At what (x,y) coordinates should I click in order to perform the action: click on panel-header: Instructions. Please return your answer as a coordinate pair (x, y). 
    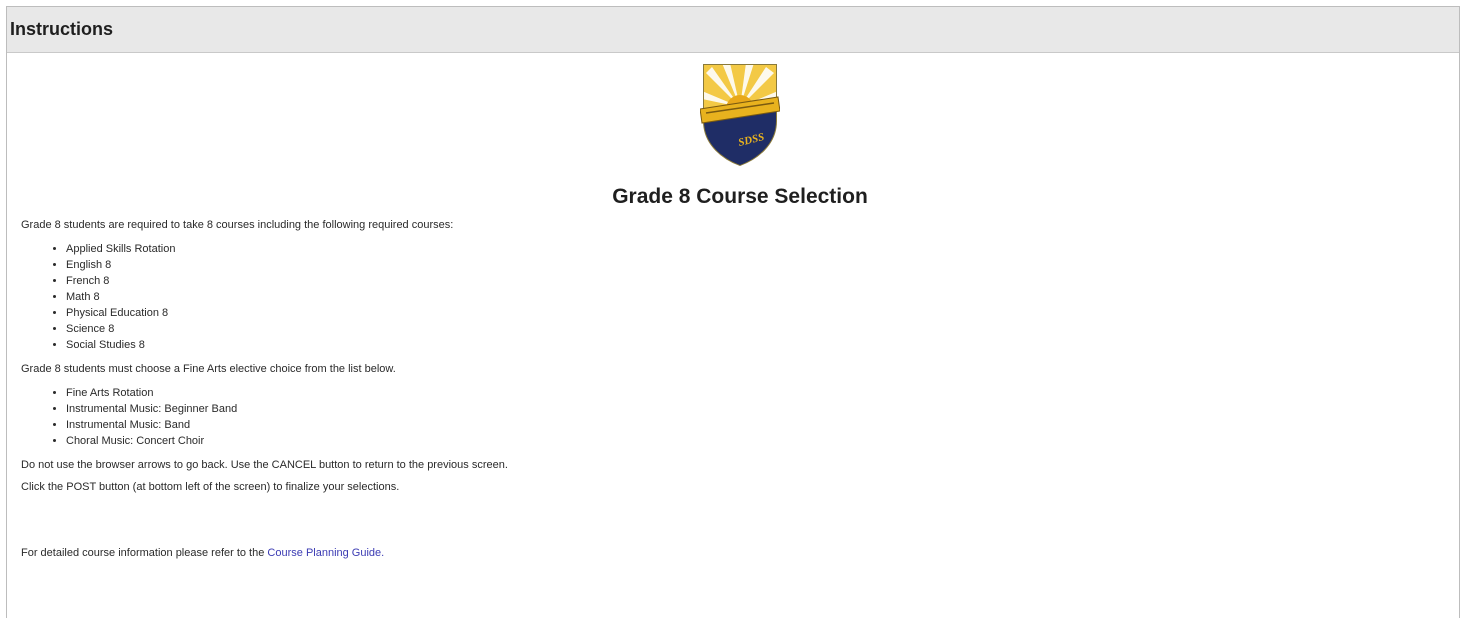
    Looking at the image, I should click on (733, 30).